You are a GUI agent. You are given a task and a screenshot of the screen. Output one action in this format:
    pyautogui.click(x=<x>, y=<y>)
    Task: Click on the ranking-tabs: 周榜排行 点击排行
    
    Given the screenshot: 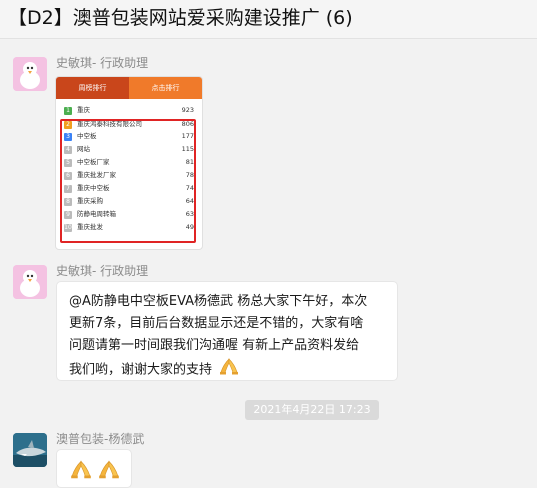 What is the action you would take?
    pyautogui.click(x=129, y=88)
    